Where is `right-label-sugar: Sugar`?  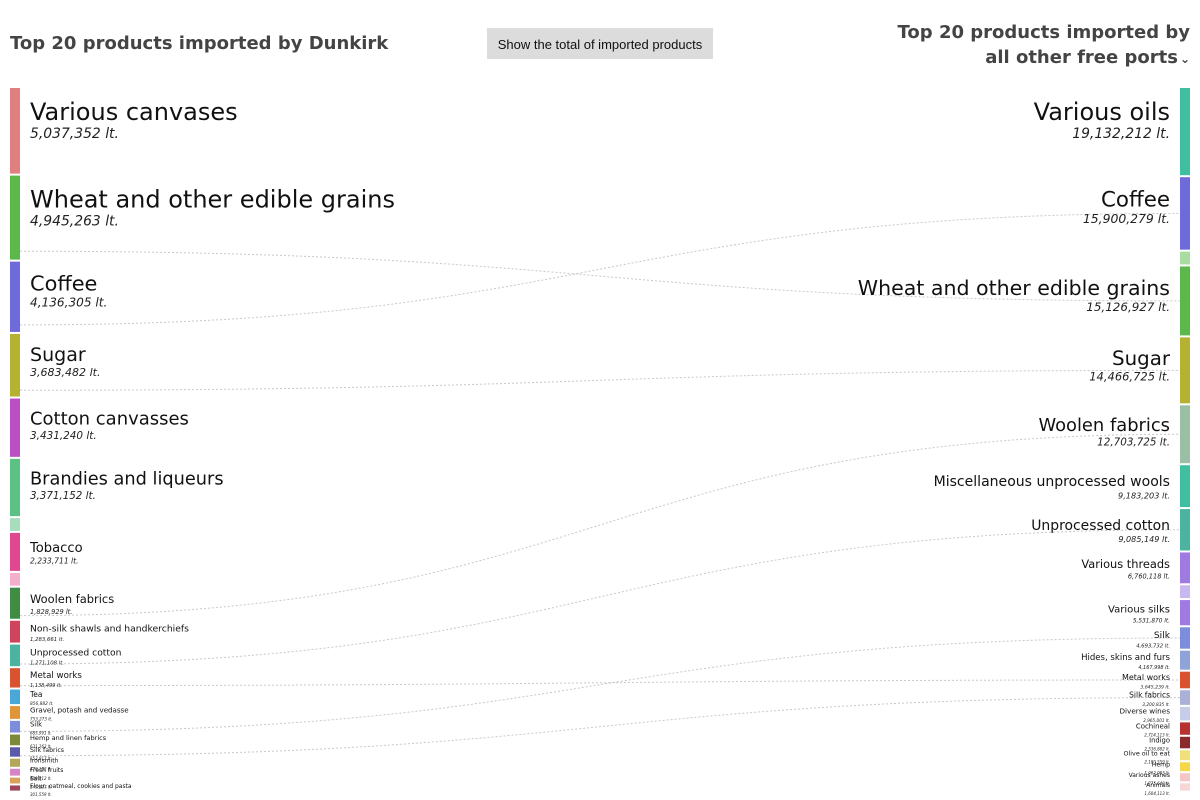
right-label-sugar: Sugar is located at coordinates (1141, 358).